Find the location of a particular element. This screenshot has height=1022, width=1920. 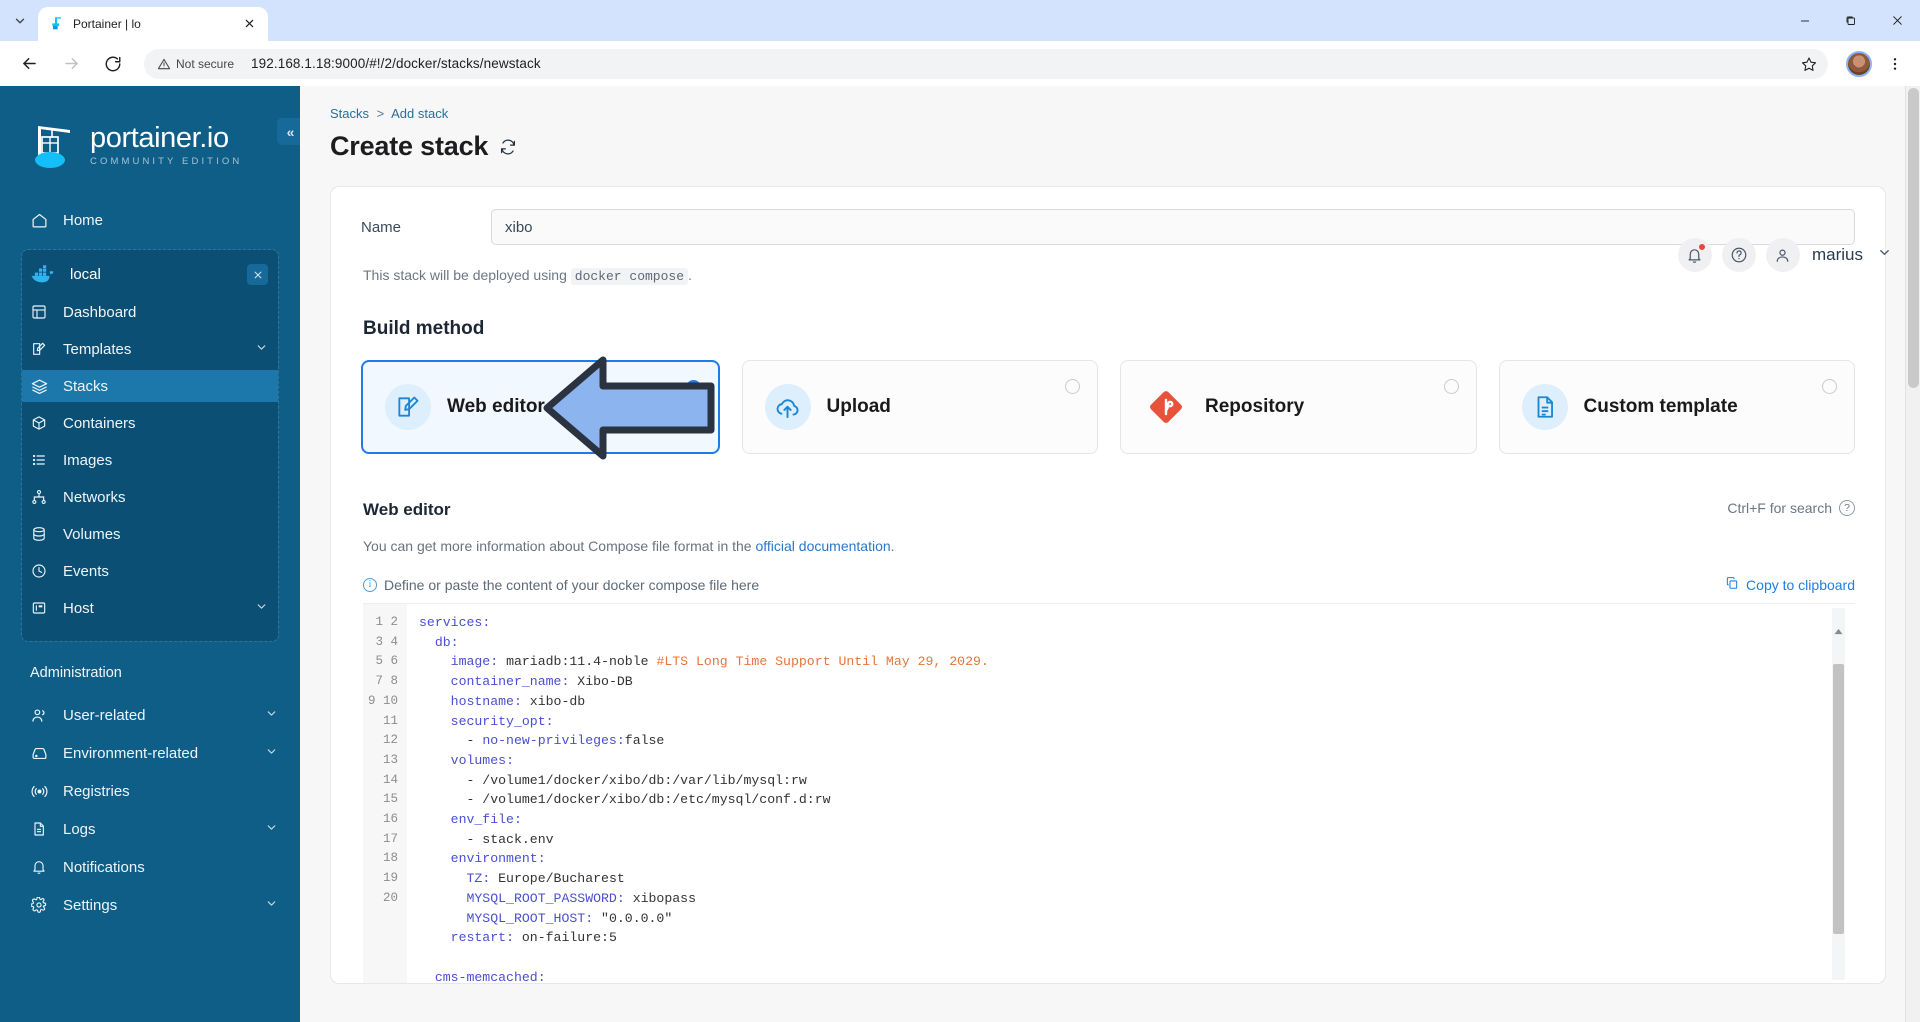

build-method-label: Upload is located at coordinates (858, 406).